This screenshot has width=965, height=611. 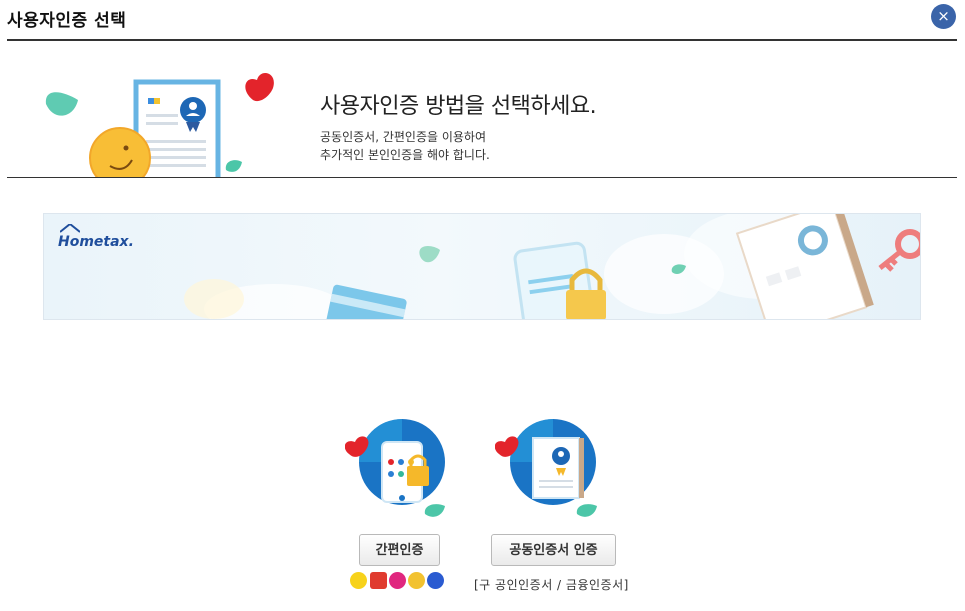 What do you see at coordinates (96, 242) in the screenshot?
I see `hometax-logo-text: Hometax.` at bounding box center [96, 242].